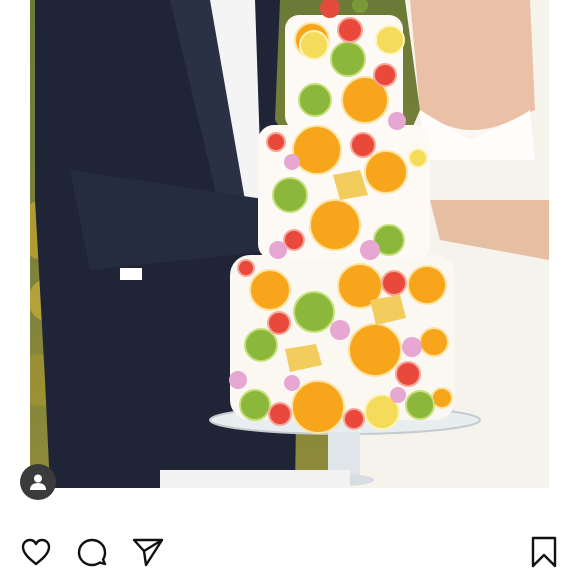 The width and height of the screenshot is (580, 580). I want to click on speech-bubble-icon, so click(92, 552).